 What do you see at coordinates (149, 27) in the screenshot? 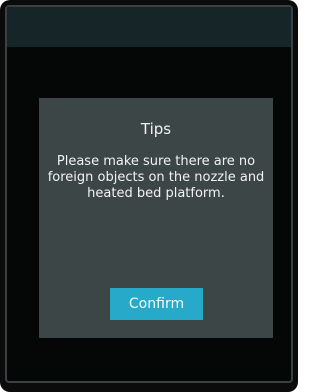
I see `top-status-bar` at bounding box center [149, 27].